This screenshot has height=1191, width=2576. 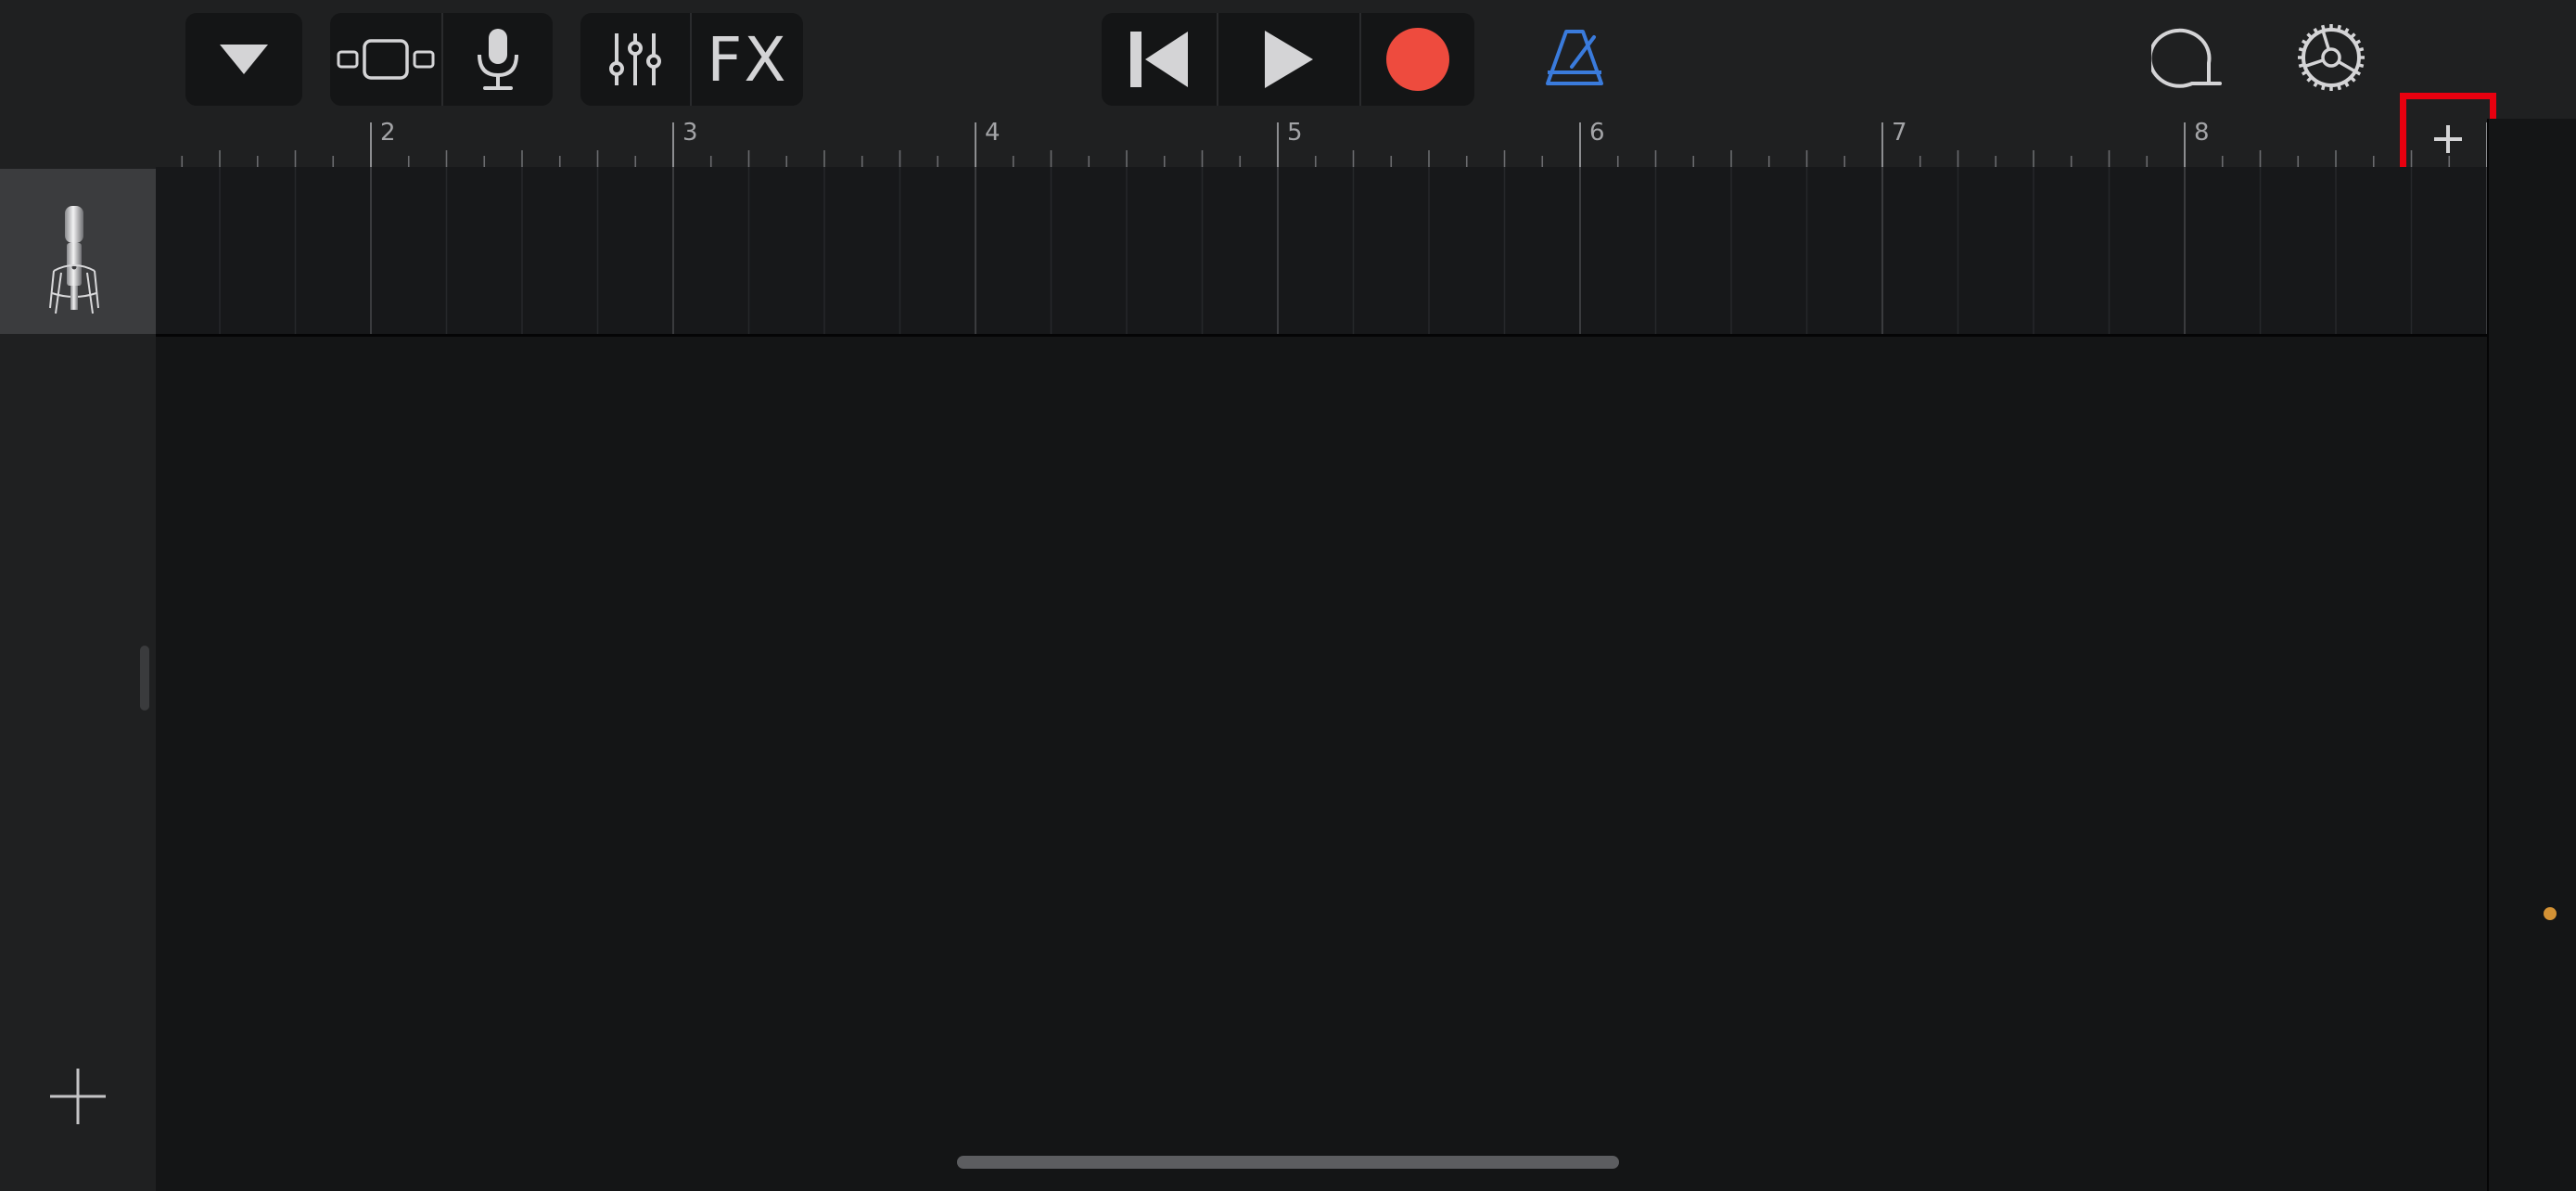 I want to click on timeline-ruler: 2 3 4 5 6 7 8, so click(x=1321, y=143).